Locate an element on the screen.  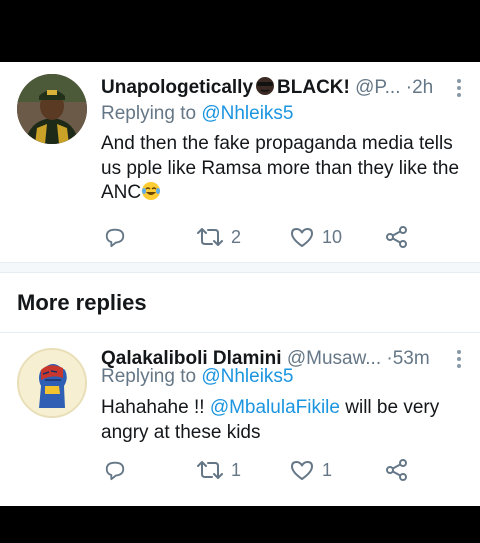
more-replies-heading: More replies is located at coordinates (82, 302).